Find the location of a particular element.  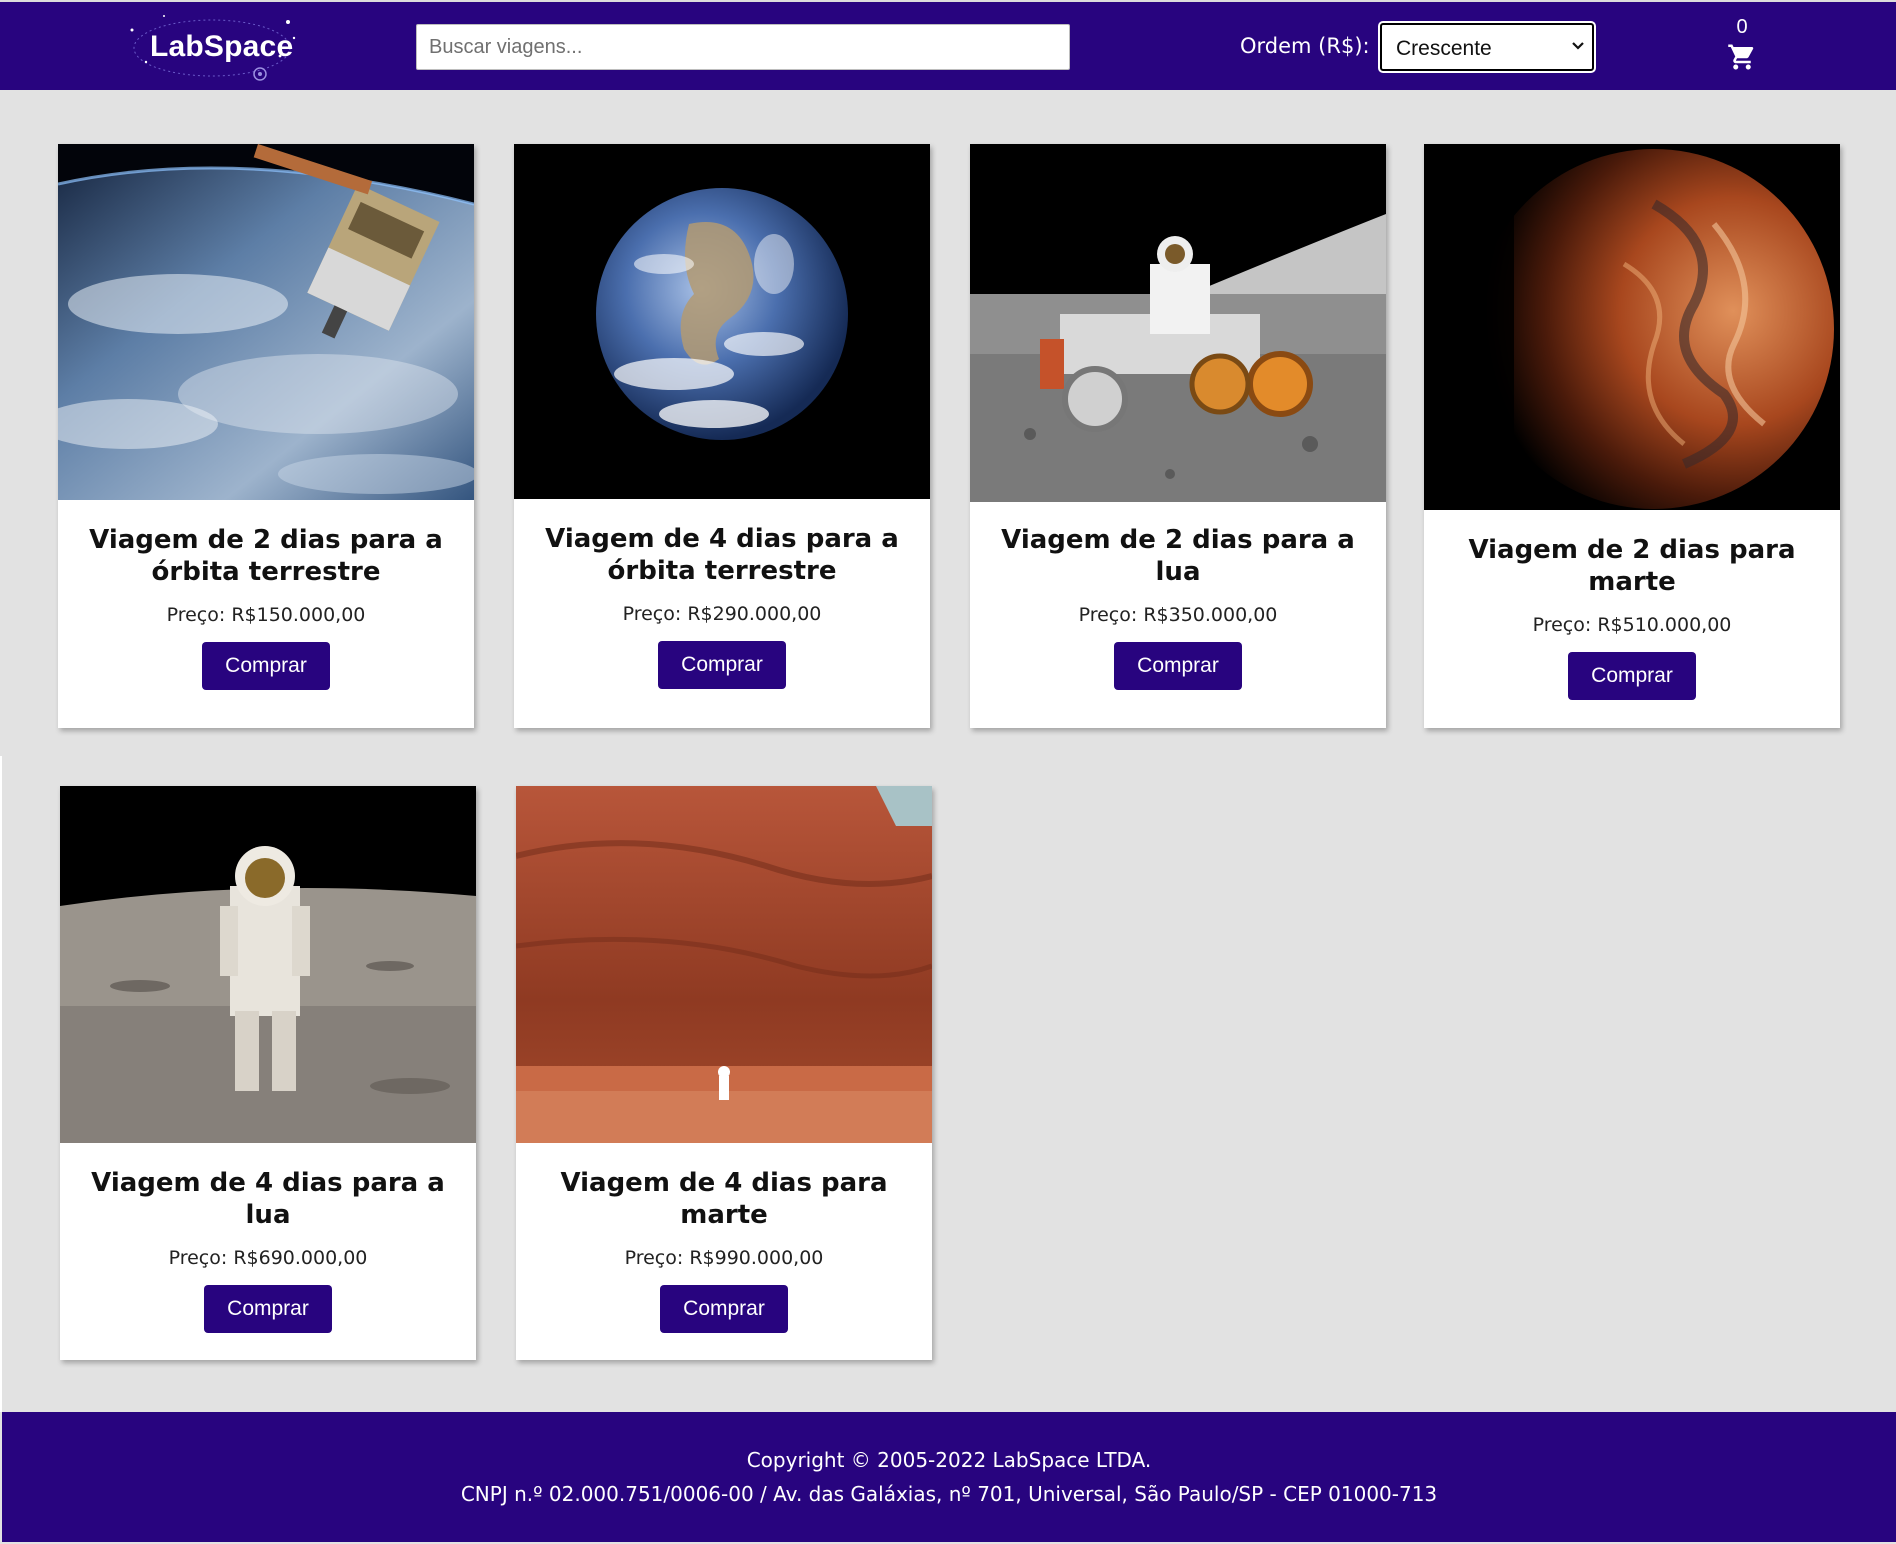

product-price: Preço: R$150.000,00 is located at coordinates (266, 615).